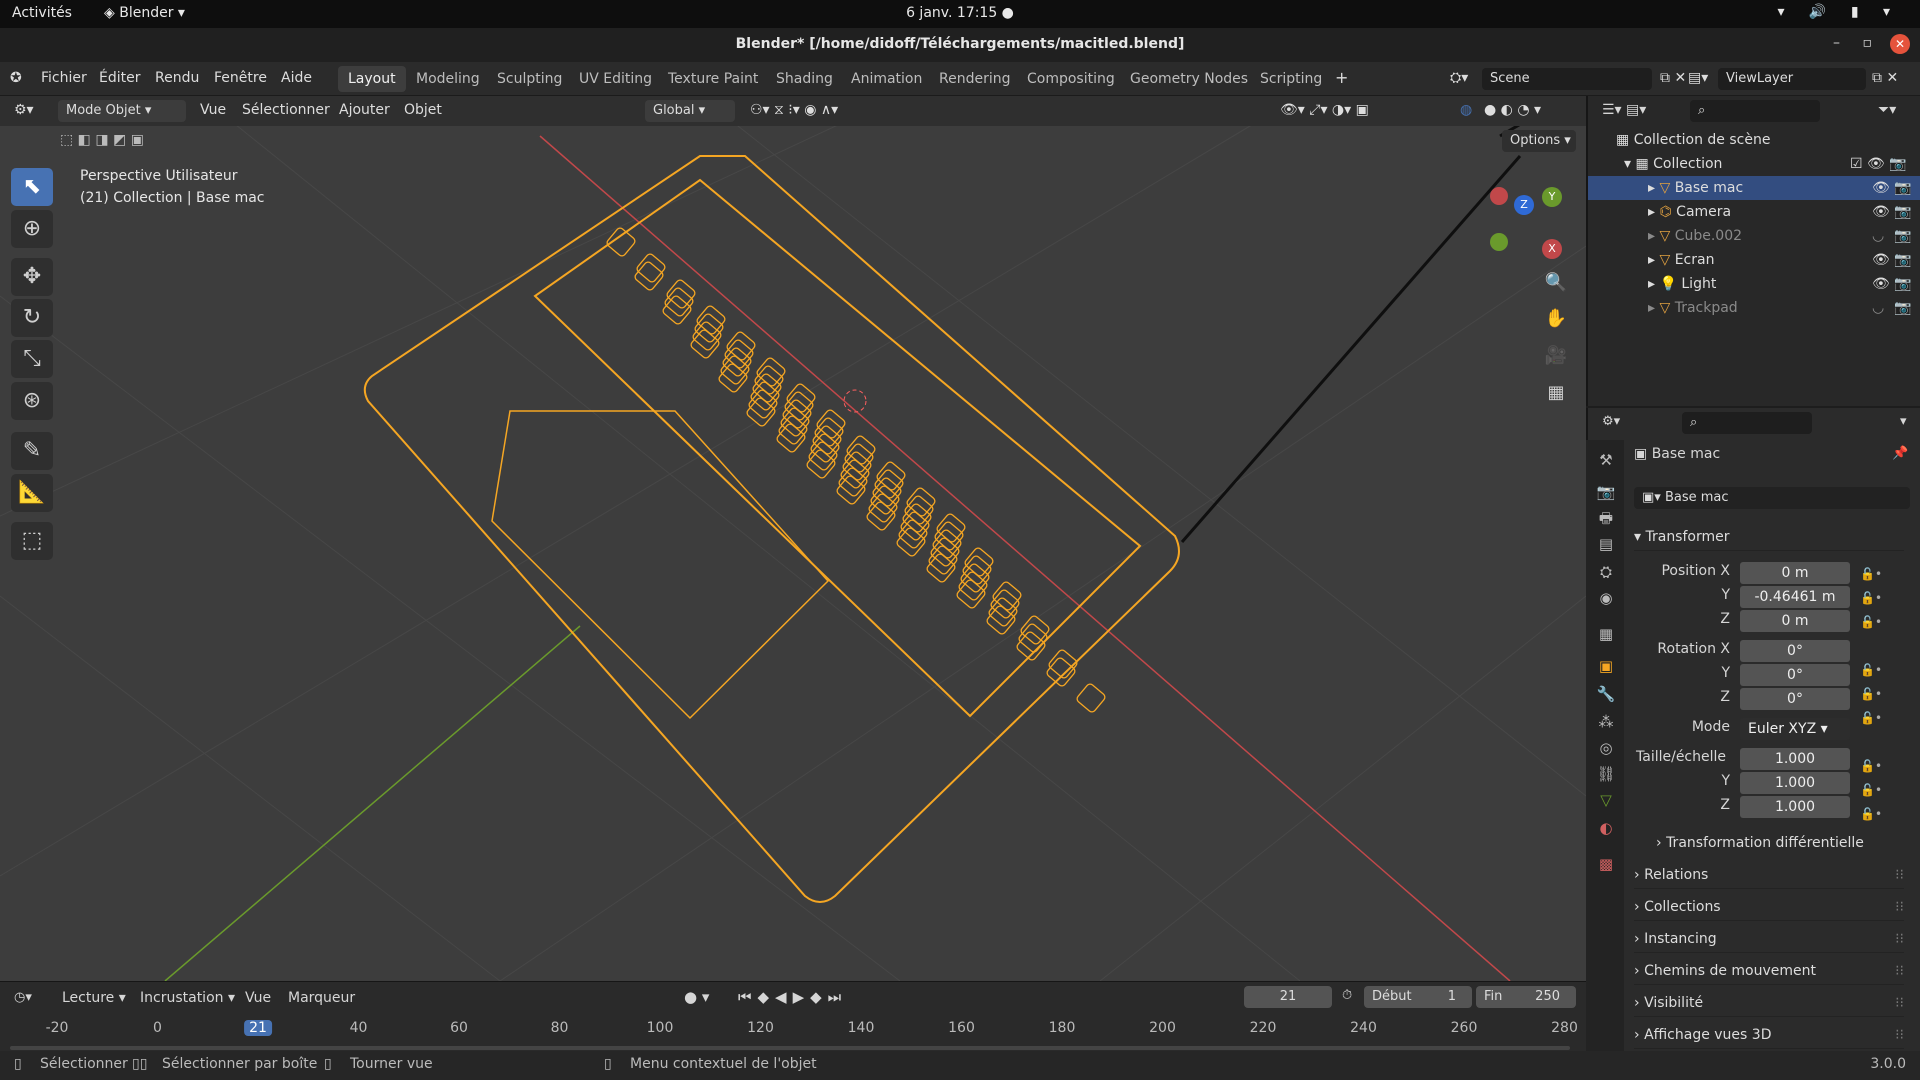 This screenshot has width=1920, height=1080. What do you see at coordinates (794, 110) in the screenshot?
I see `pivot-icon: ⚇▾ ⧖ ⁝▾ ◉ ∧▾` at bounding box center [794, 110].